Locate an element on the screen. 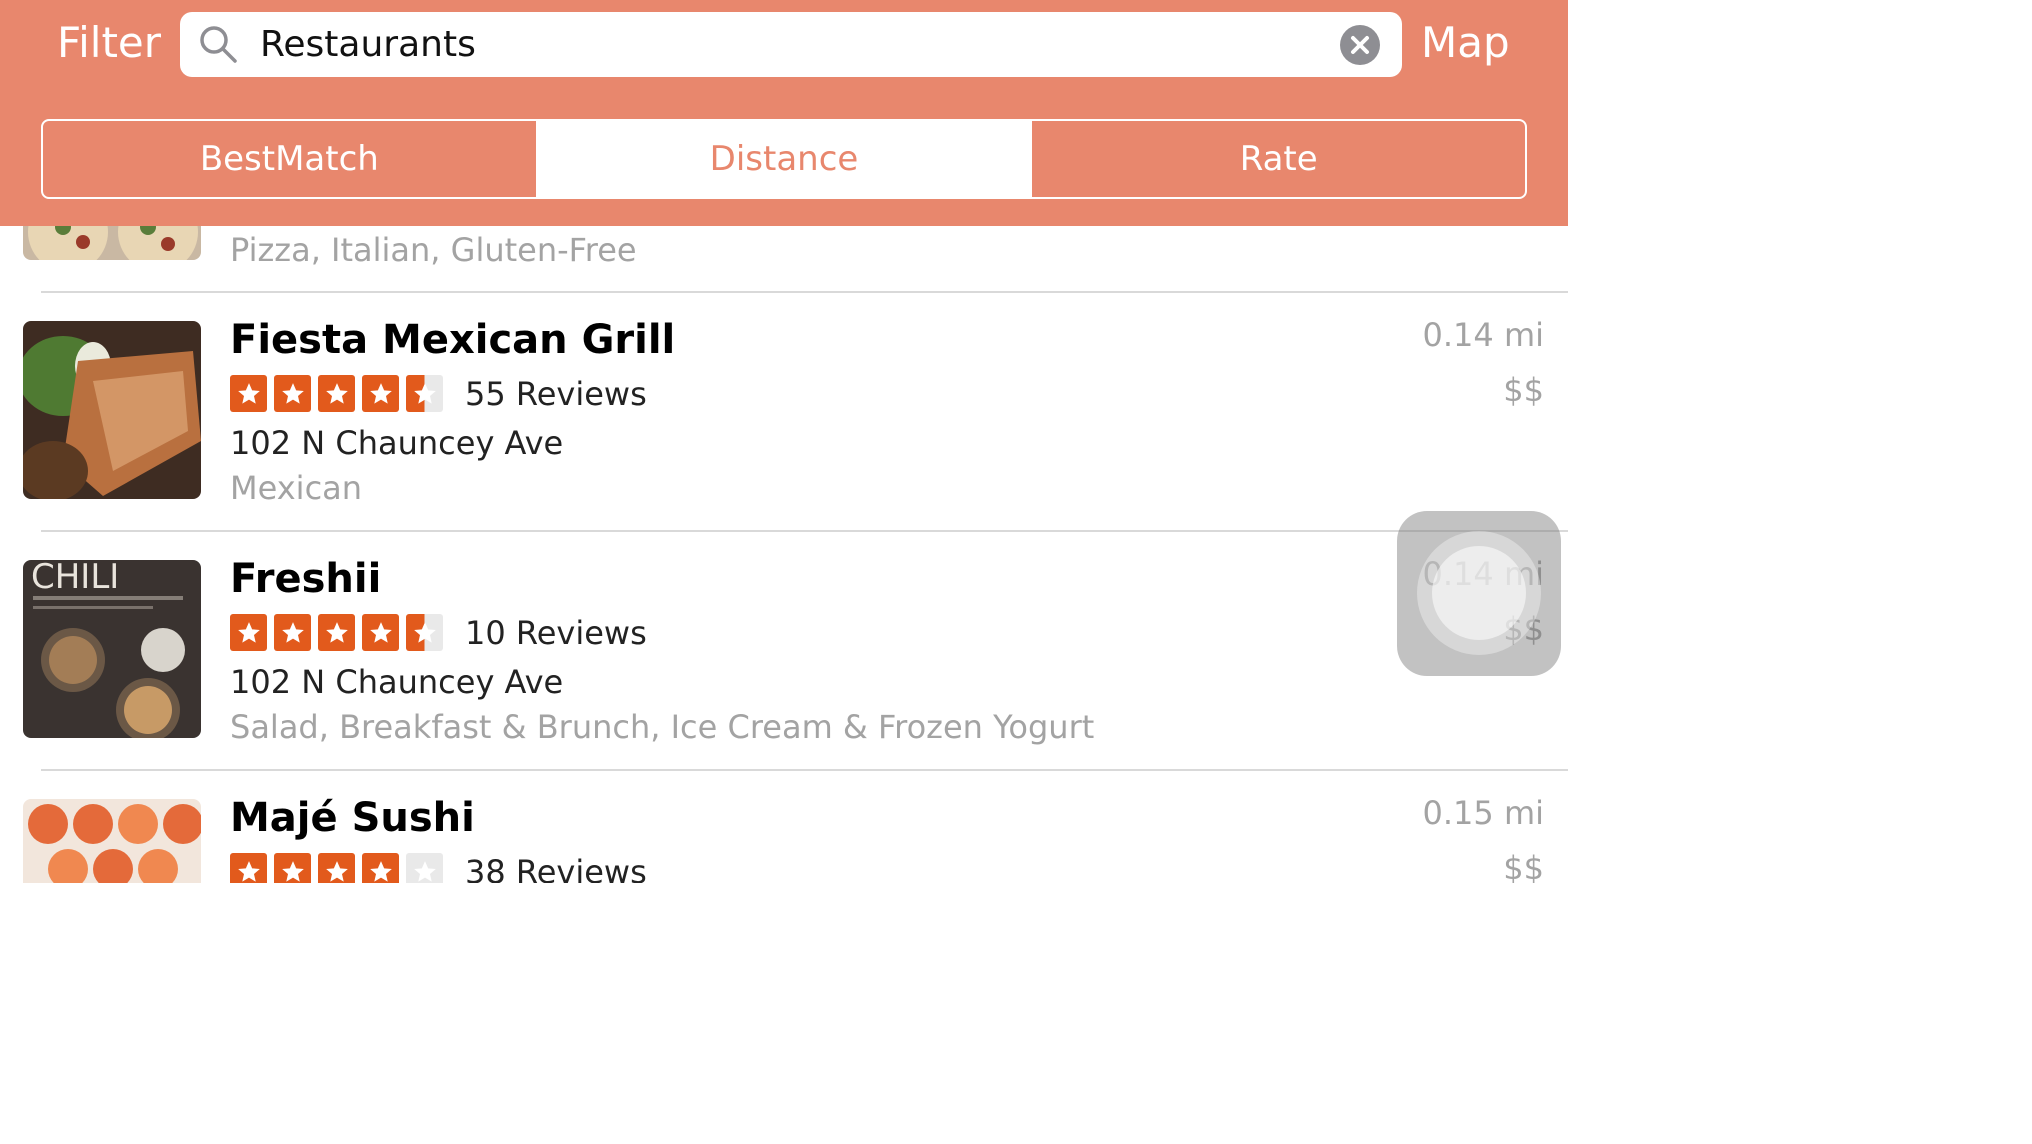 The image size is (2032, 1144). review-count: 10 Reviews is located at coordinates (556, 633).